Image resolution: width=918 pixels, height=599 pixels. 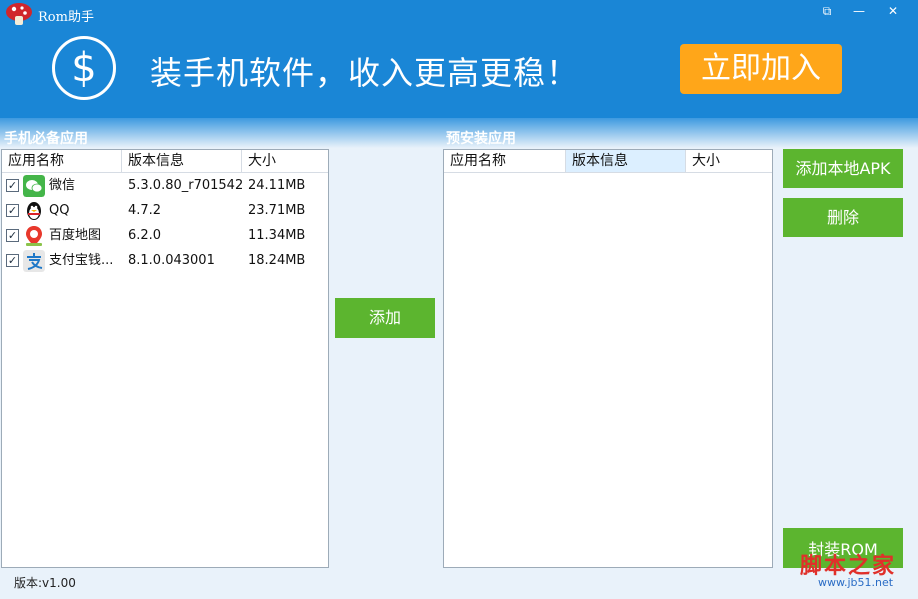 I want to click on left-panel-title: 手机必备应用, so click(x=46, y=139).